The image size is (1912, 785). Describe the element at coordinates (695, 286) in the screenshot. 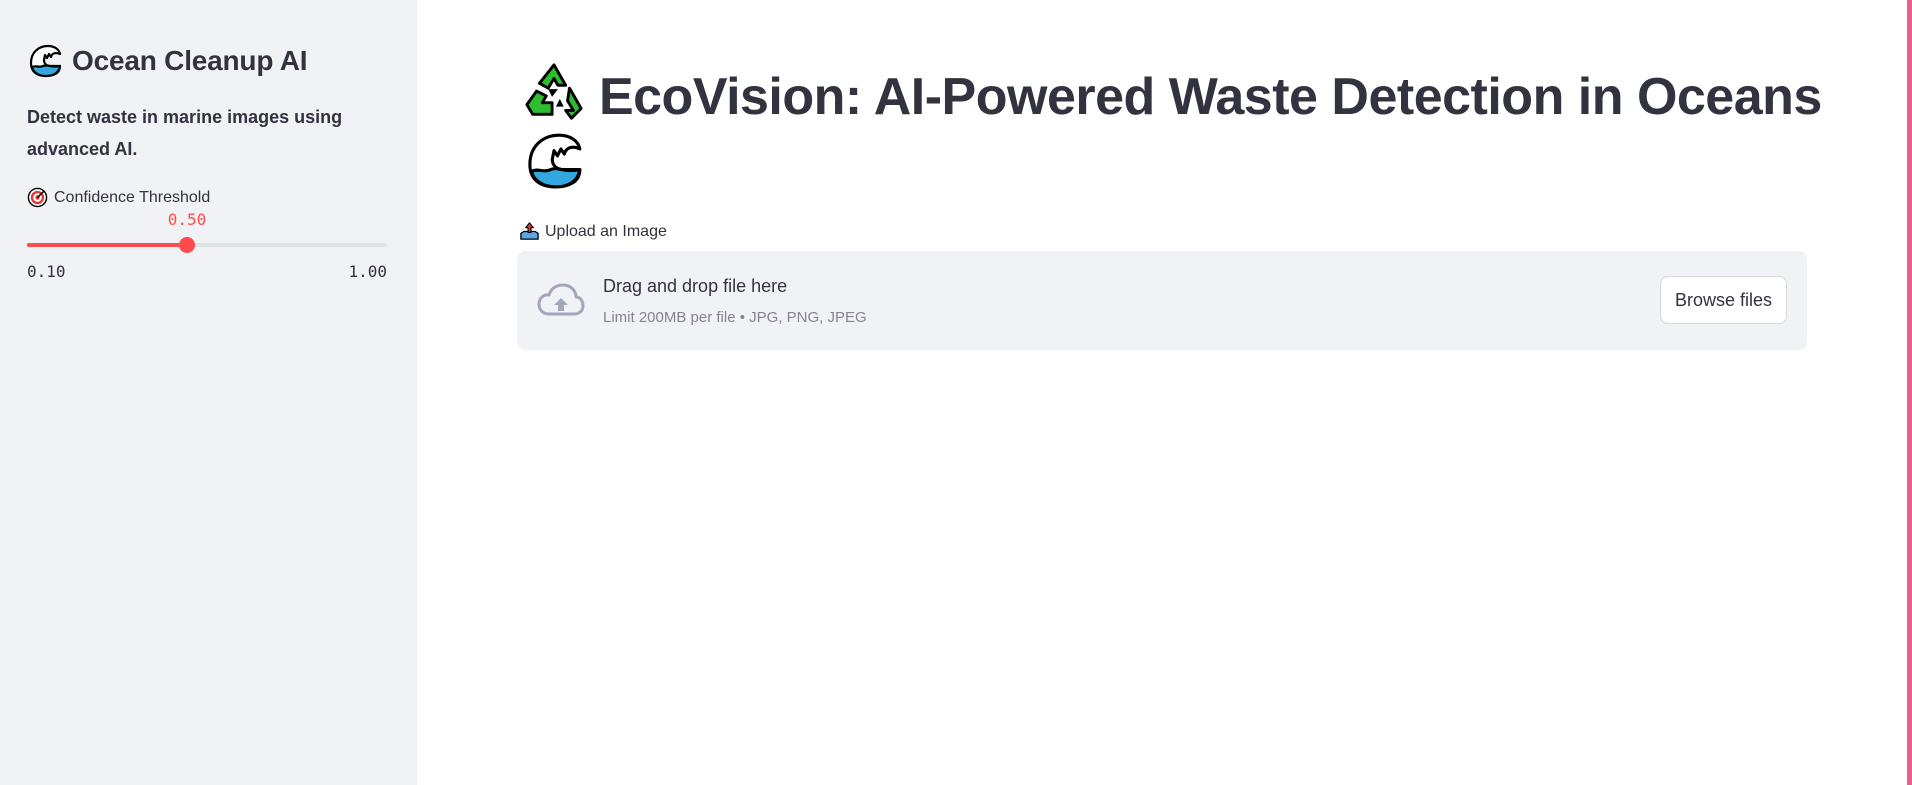

I see `dropzone-title: Drag and drop file here` at that location.